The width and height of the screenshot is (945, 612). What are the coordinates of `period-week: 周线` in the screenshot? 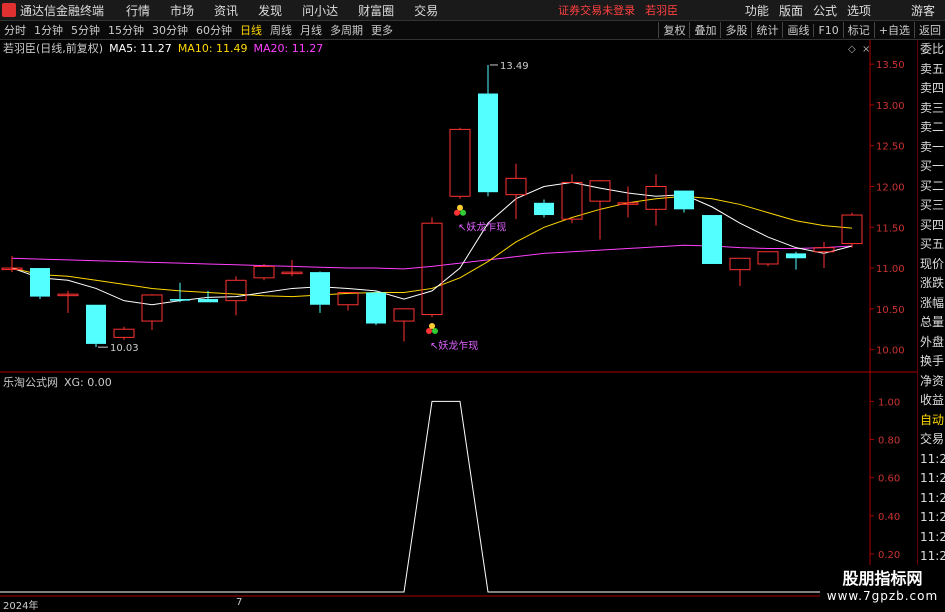 It's located at (281, 30).